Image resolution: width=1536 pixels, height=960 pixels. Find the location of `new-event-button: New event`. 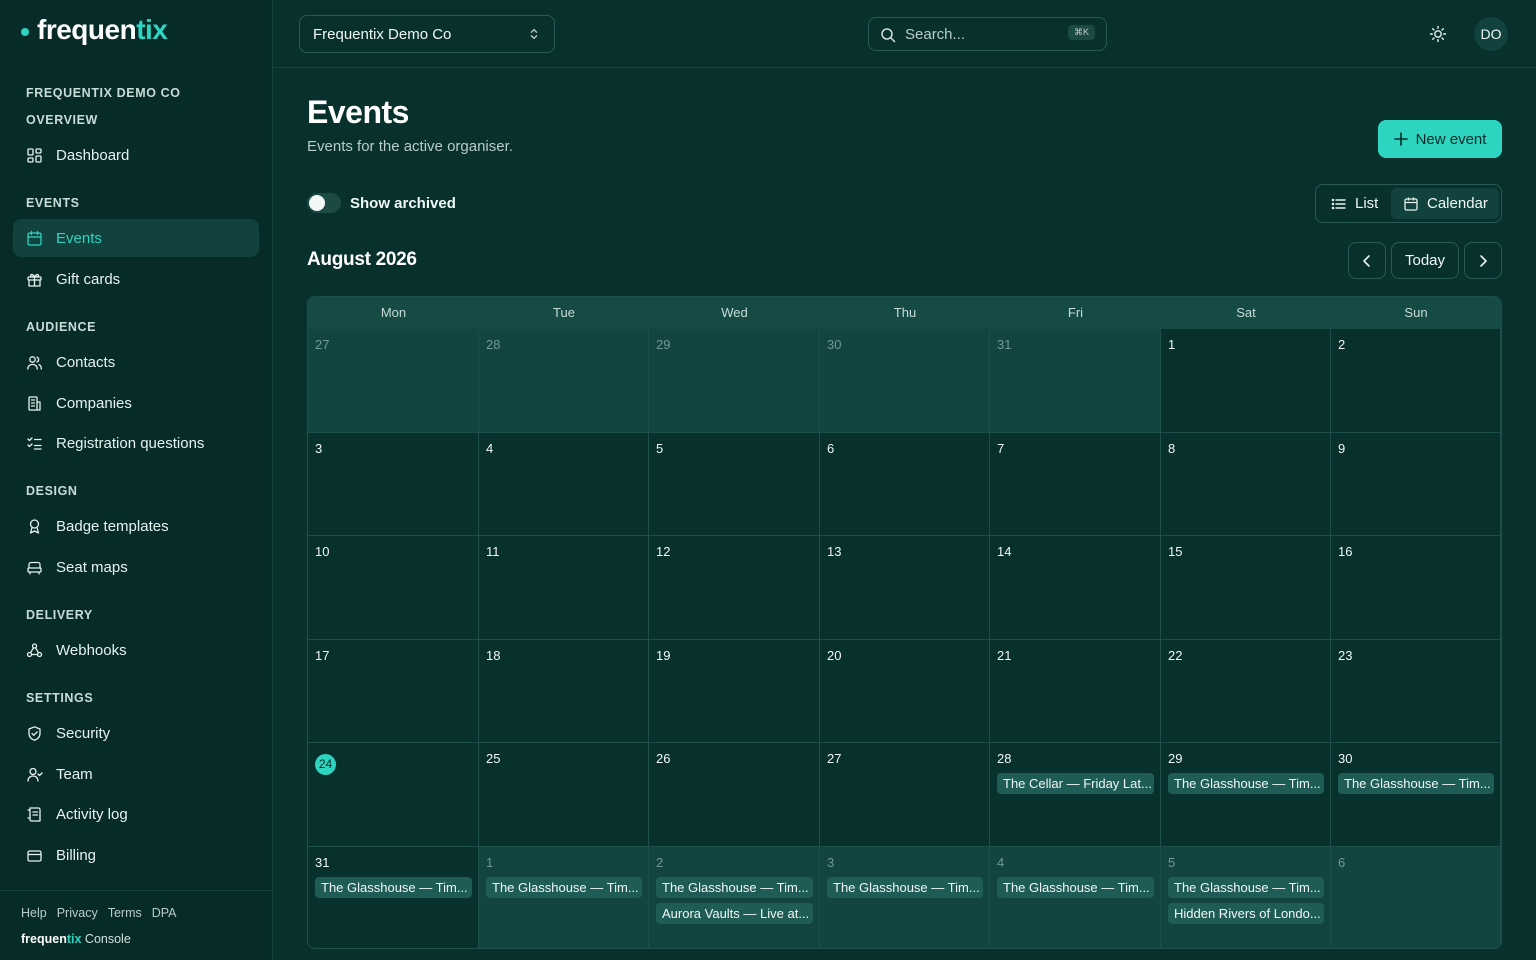

new-event-button: New event is located at coordinates (1440, 139).